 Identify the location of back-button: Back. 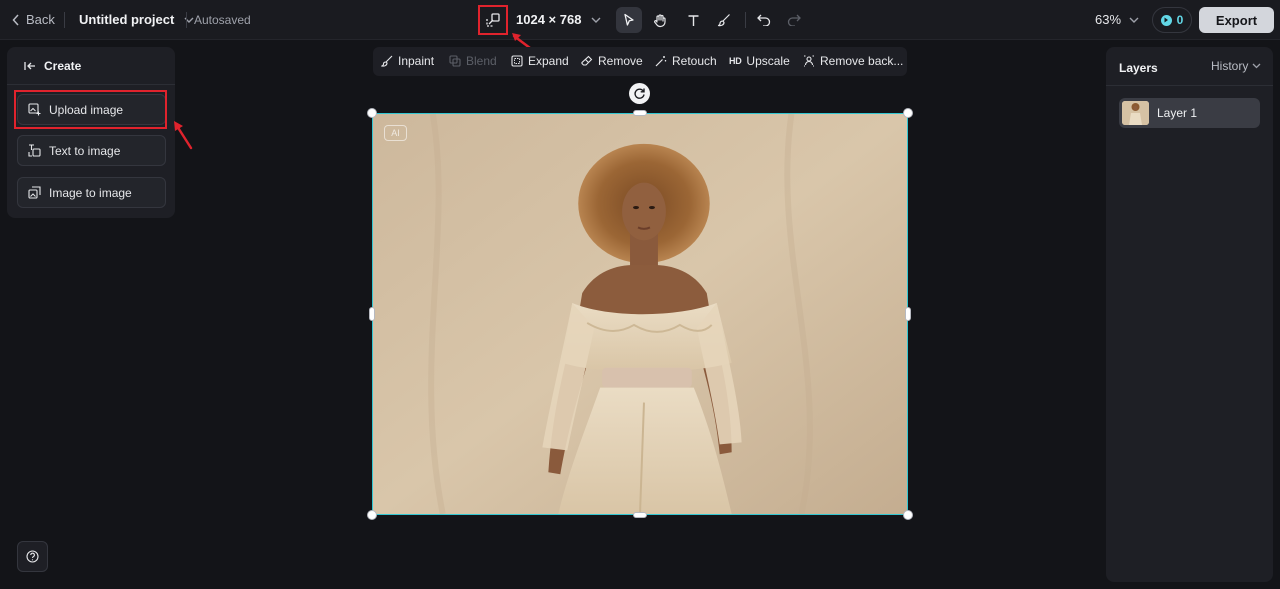
(33, 19).